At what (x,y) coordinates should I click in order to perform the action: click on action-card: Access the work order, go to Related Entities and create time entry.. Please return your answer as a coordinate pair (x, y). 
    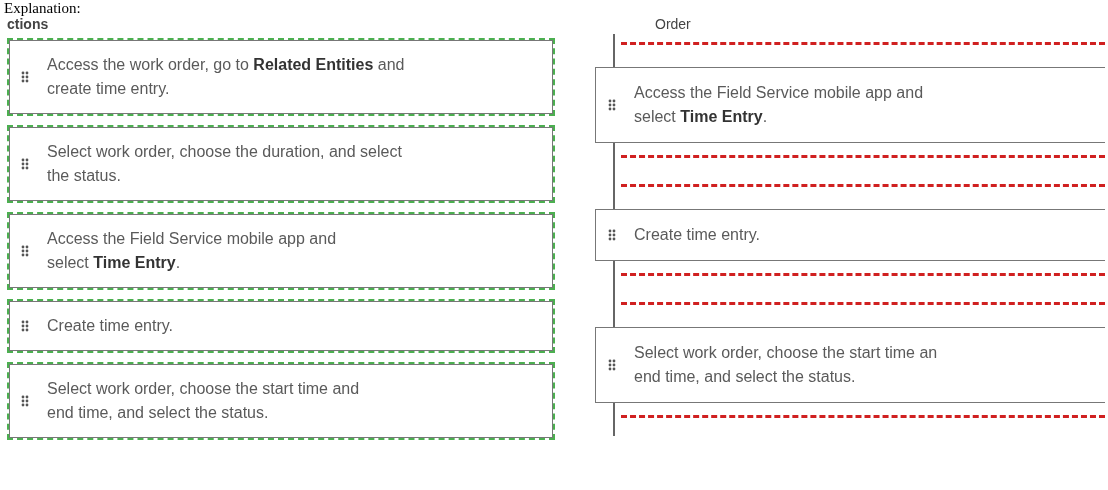
    Looking at the image, I should click on (281, 77).